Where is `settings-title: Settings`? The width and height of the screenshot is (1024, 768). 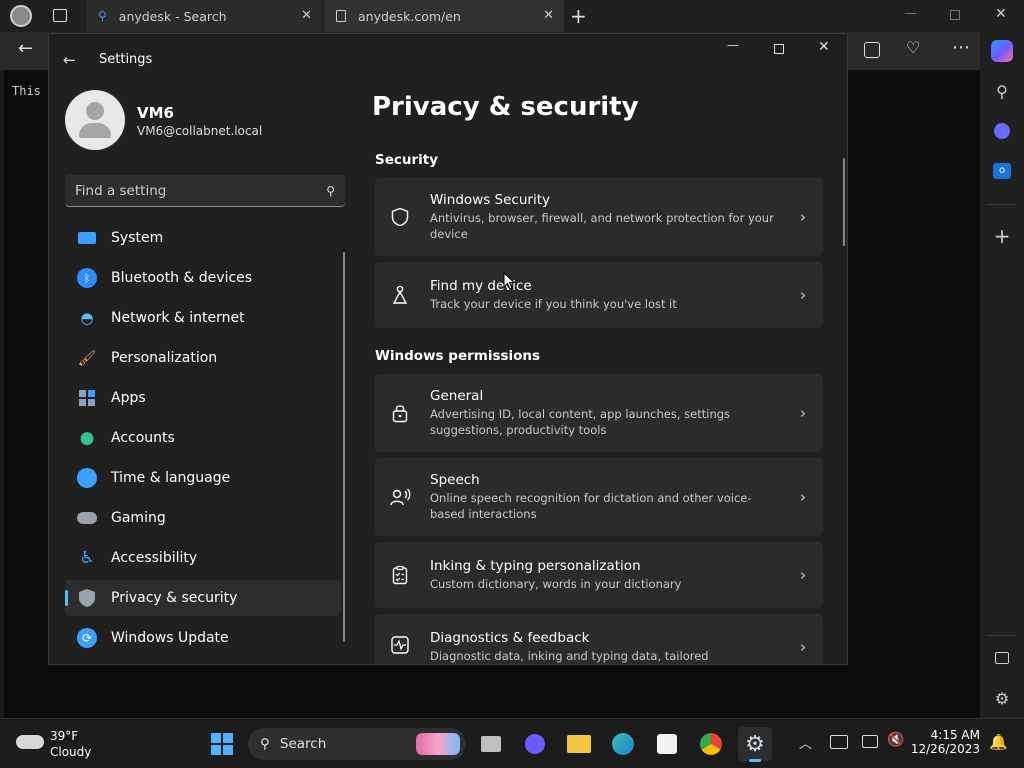 settings-title: Settings is located at coordinates (126, 59).